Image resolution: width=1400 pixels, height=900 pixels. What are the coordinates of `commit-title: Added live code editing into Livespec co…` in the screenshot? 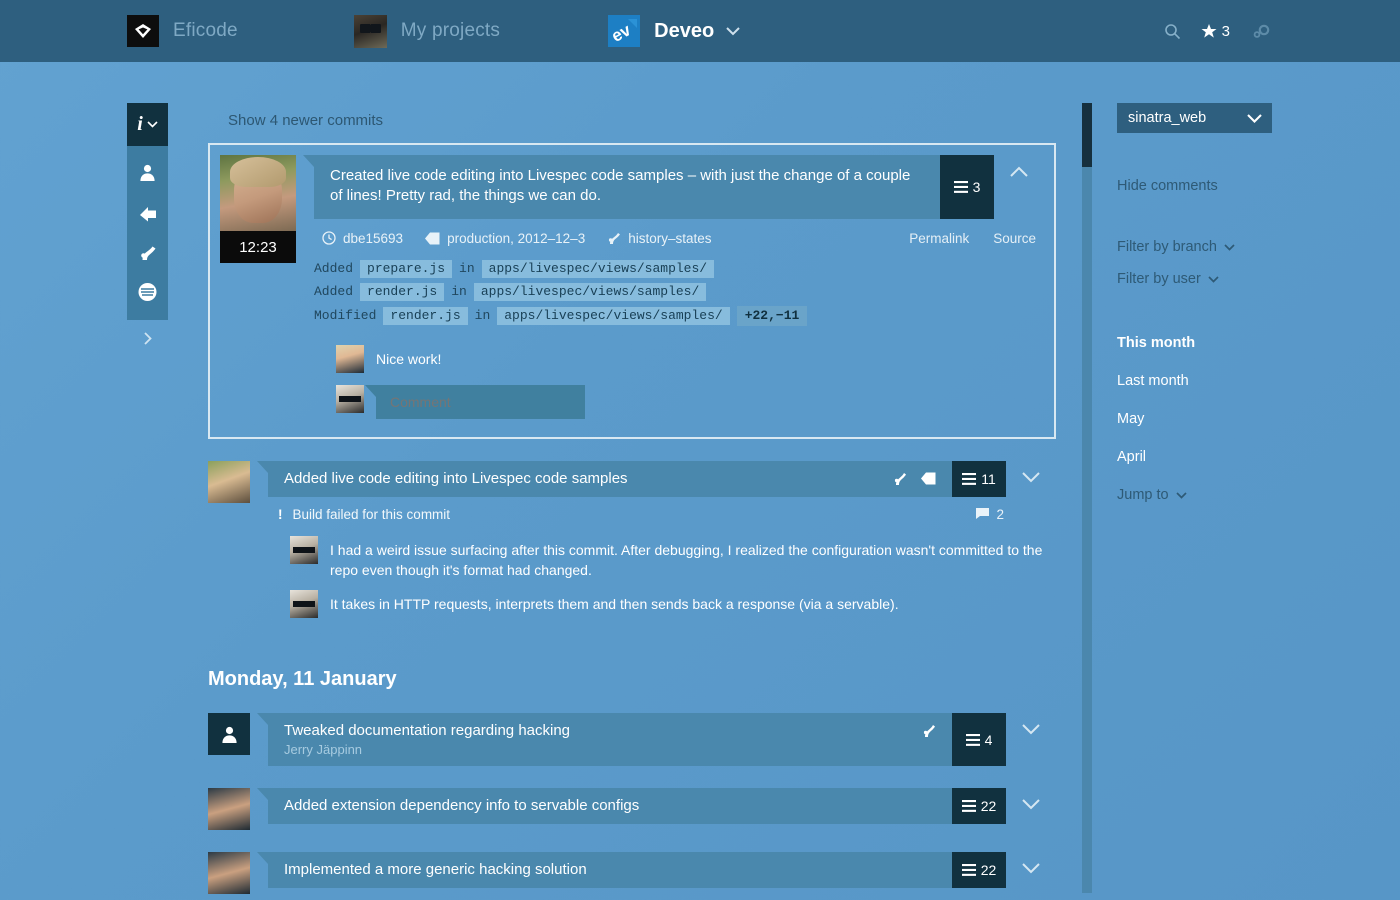 It's located at (604, 478).